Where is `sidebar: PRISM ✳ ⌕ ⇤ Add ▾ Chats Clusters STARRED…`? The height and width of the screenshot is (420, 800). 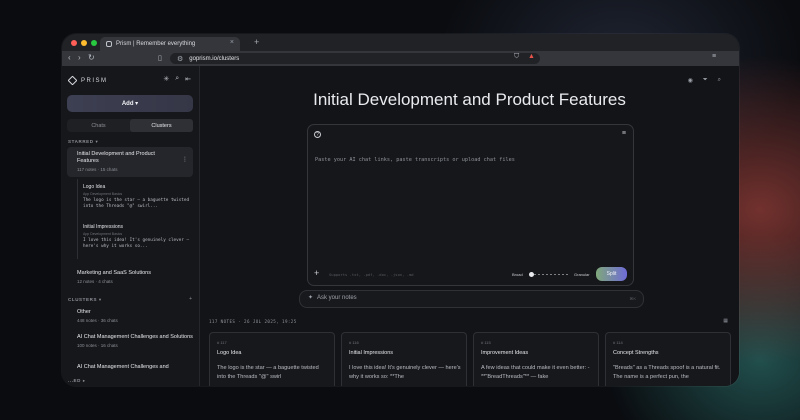
sidebar: PRISM ✳ ⌕ ⇤ Add ▾ Chats Clusters STARRED… is located at coordinates (131, 226).